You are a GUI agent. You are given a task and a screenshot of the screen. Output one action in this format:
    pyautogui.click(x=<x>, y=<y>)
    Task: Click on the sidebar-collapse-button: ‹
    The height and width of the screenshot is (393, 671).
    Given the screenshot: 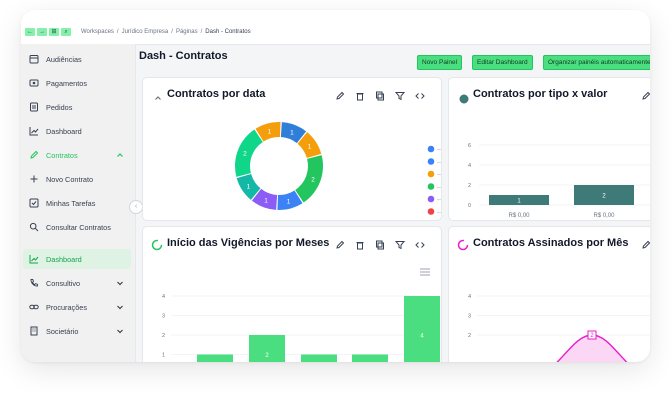 What is the action you would take?
    pyautogui.click(x=136, y=207)
    